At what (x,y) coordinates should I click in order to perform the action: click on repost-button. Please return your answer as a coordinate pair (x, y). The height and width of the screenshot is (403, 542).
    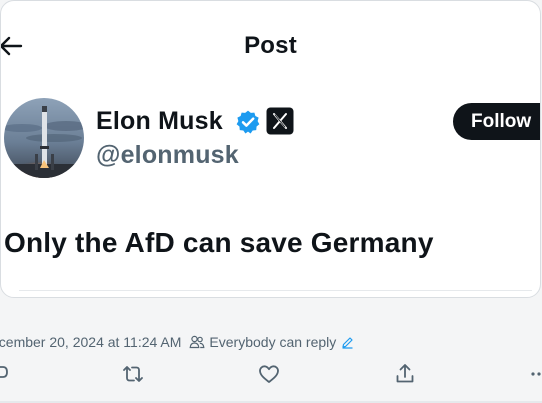
    Looking at the image, I should click on (133, 374).